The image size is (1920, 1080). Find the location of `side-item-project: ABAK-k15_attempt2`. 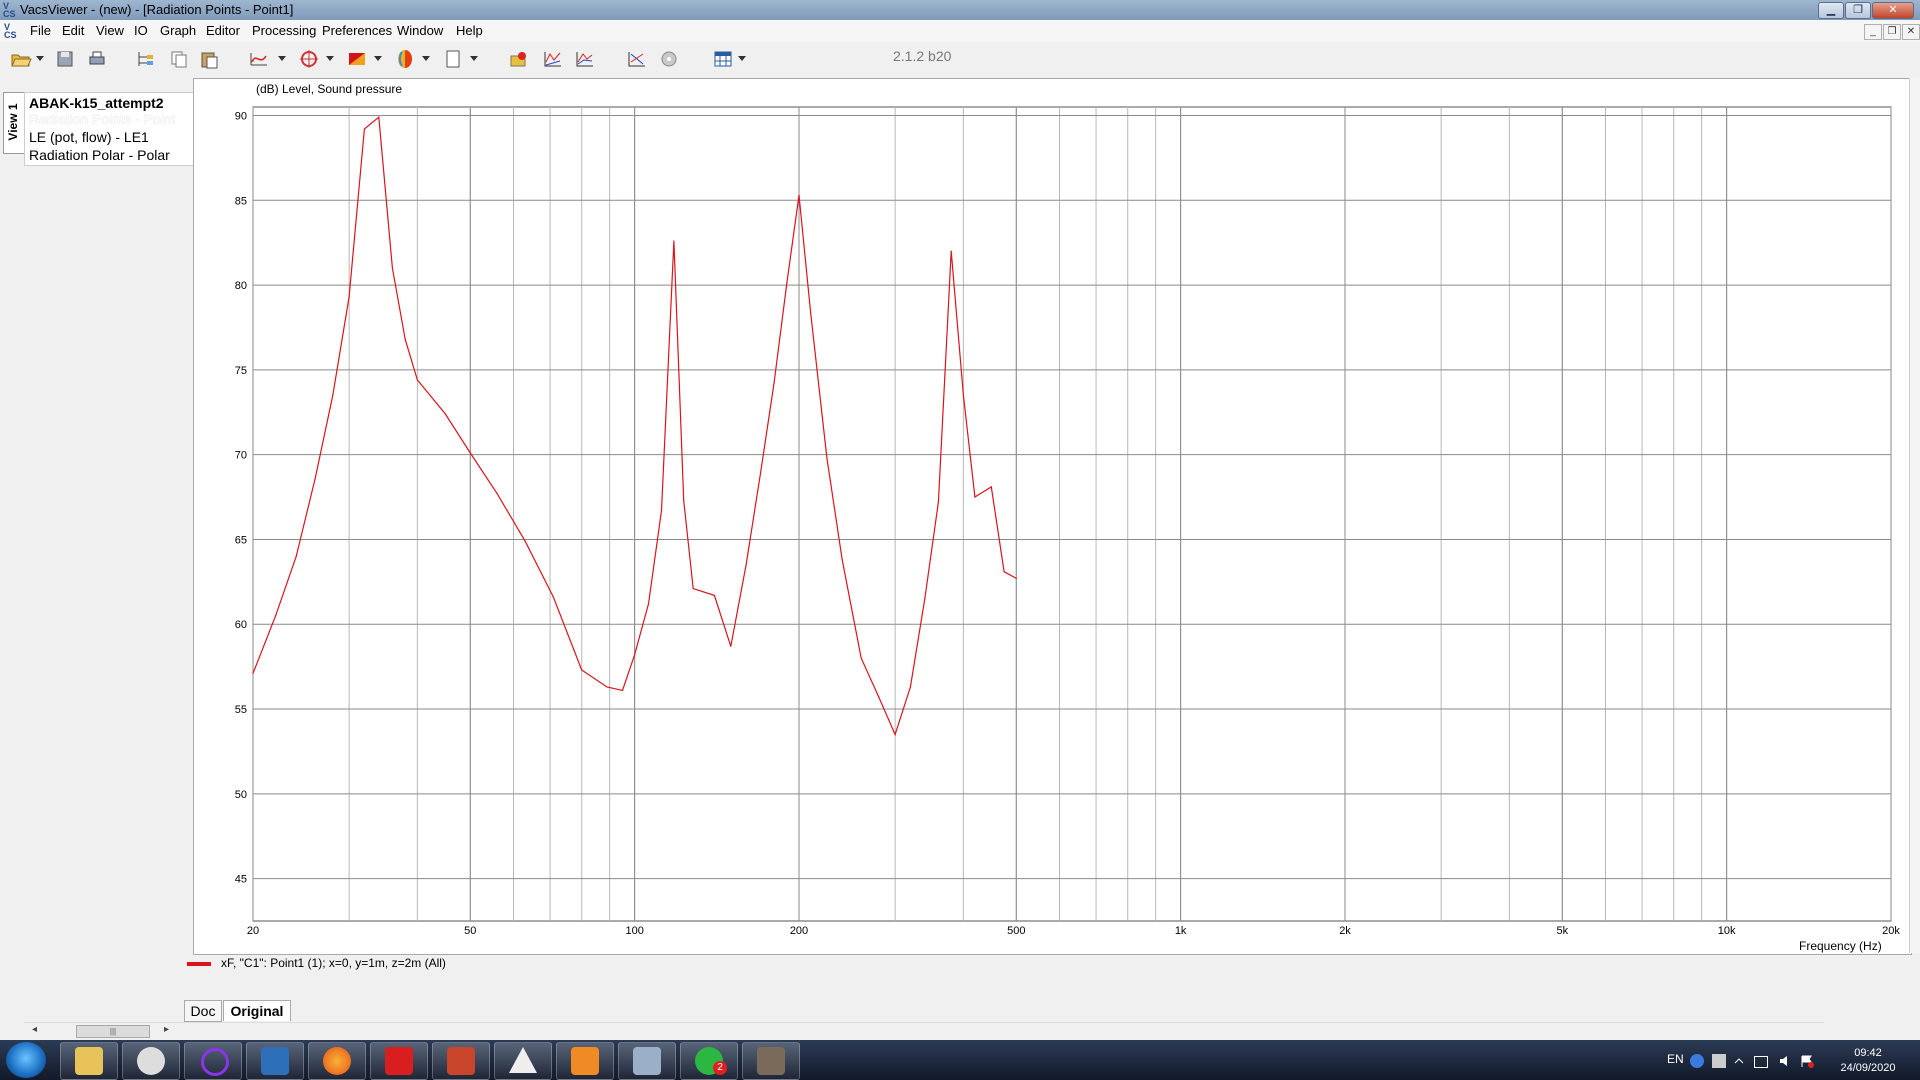

side-item-project: ABAK-k15_attempt2 is located at coordinates (96, 103).